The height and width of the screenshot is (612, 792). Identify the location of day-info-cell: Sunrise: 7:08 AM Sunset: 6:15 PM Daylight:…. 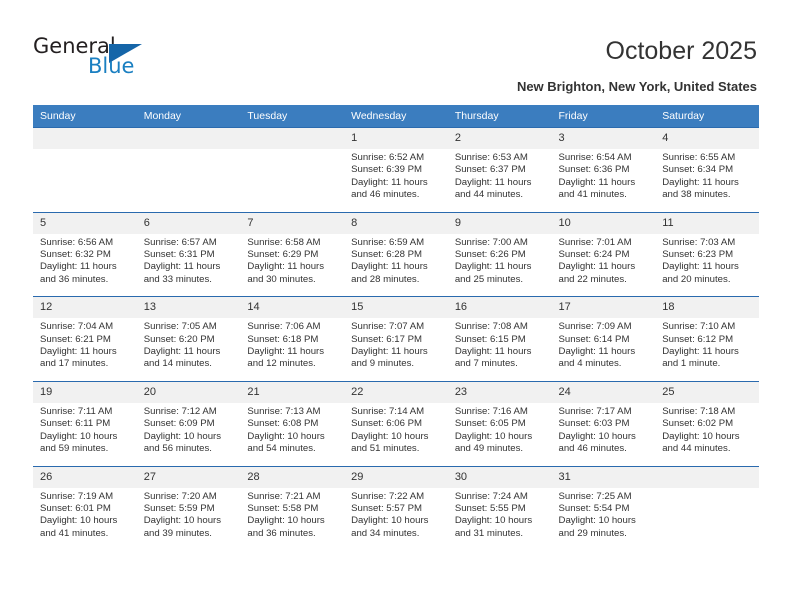
(499, 349).